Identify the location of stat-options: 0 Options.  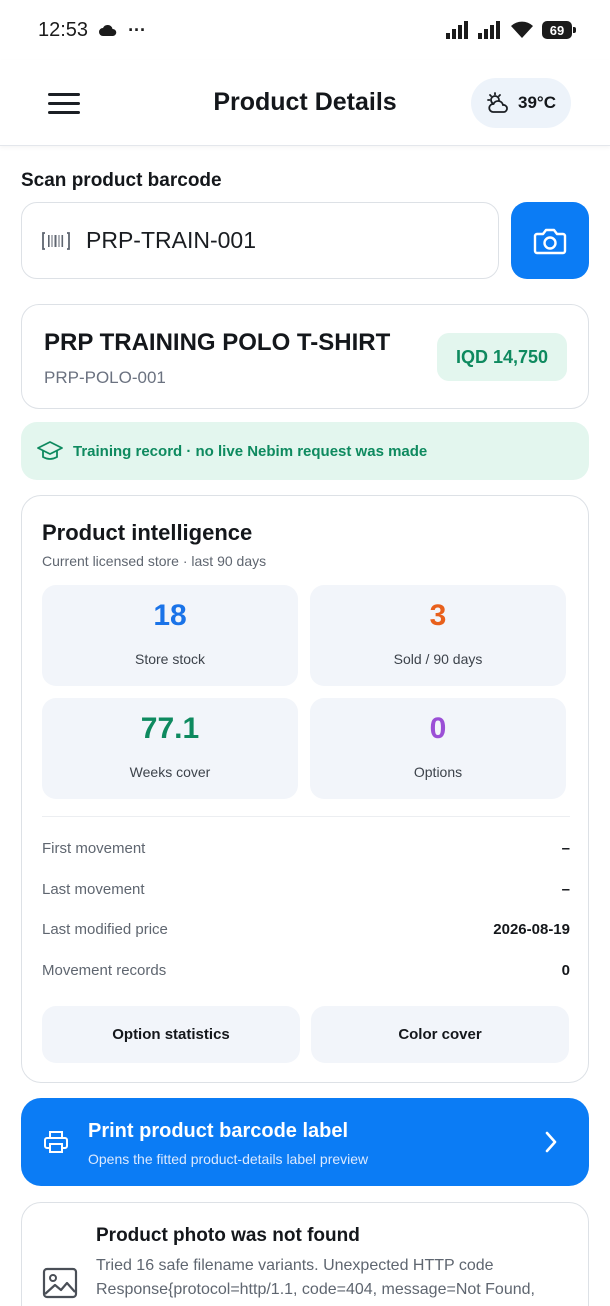
(438, 748).